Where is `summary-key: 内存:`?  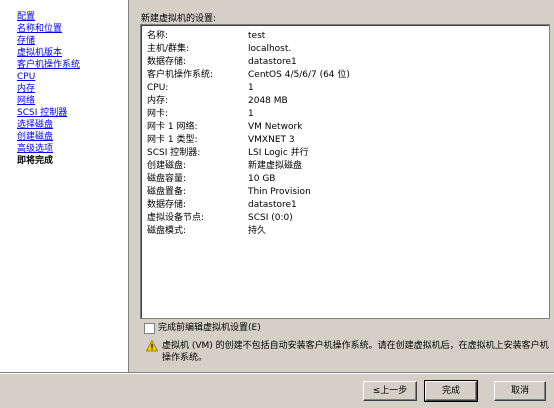
summary-key: 内存: is located at coordinates (158, 101).